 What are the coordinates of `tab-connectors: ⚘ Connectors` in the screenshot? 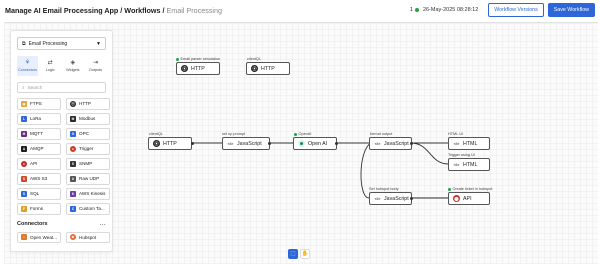 It's located at (27, 66).